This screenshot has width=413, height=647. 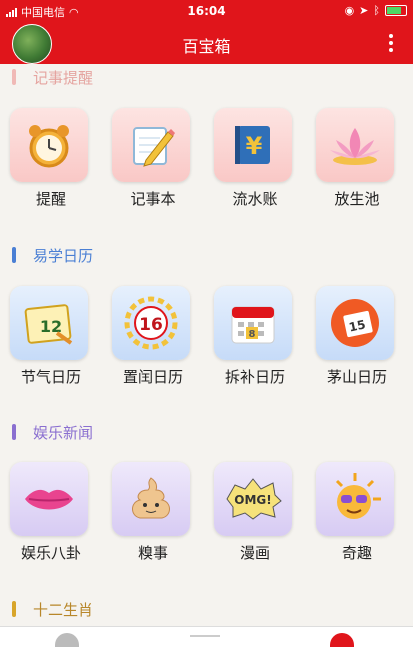 What do you see at coordinates (151, 145) in the screenshot?
I see `notebook-pencil-icon` at bounding box center [151, 145].